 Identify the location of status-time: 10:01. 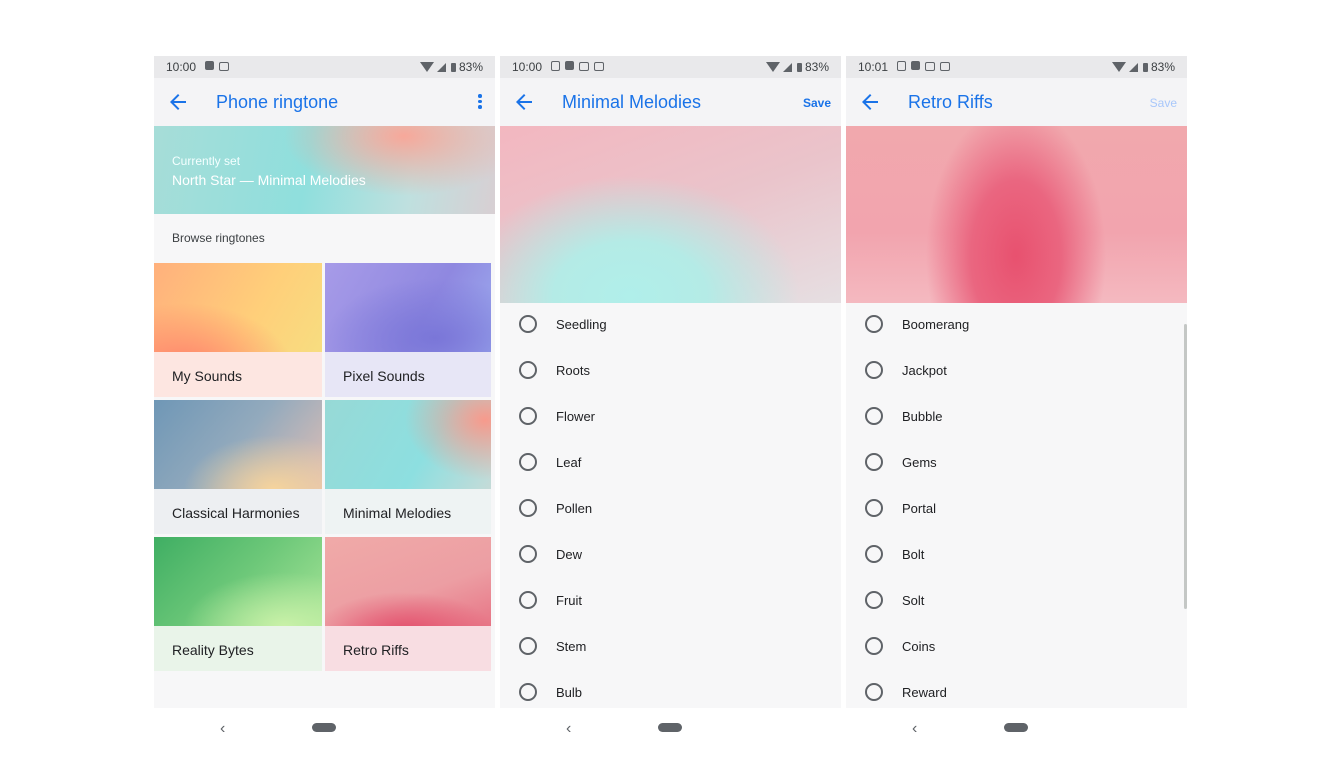
(873, 67).